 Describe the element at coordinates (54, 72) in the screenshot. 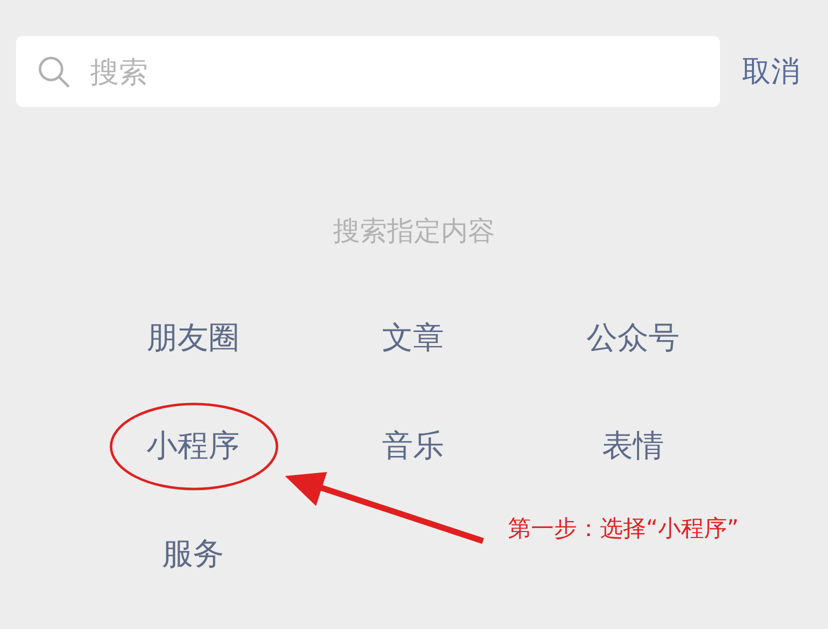

I see `search-icon` at that location.